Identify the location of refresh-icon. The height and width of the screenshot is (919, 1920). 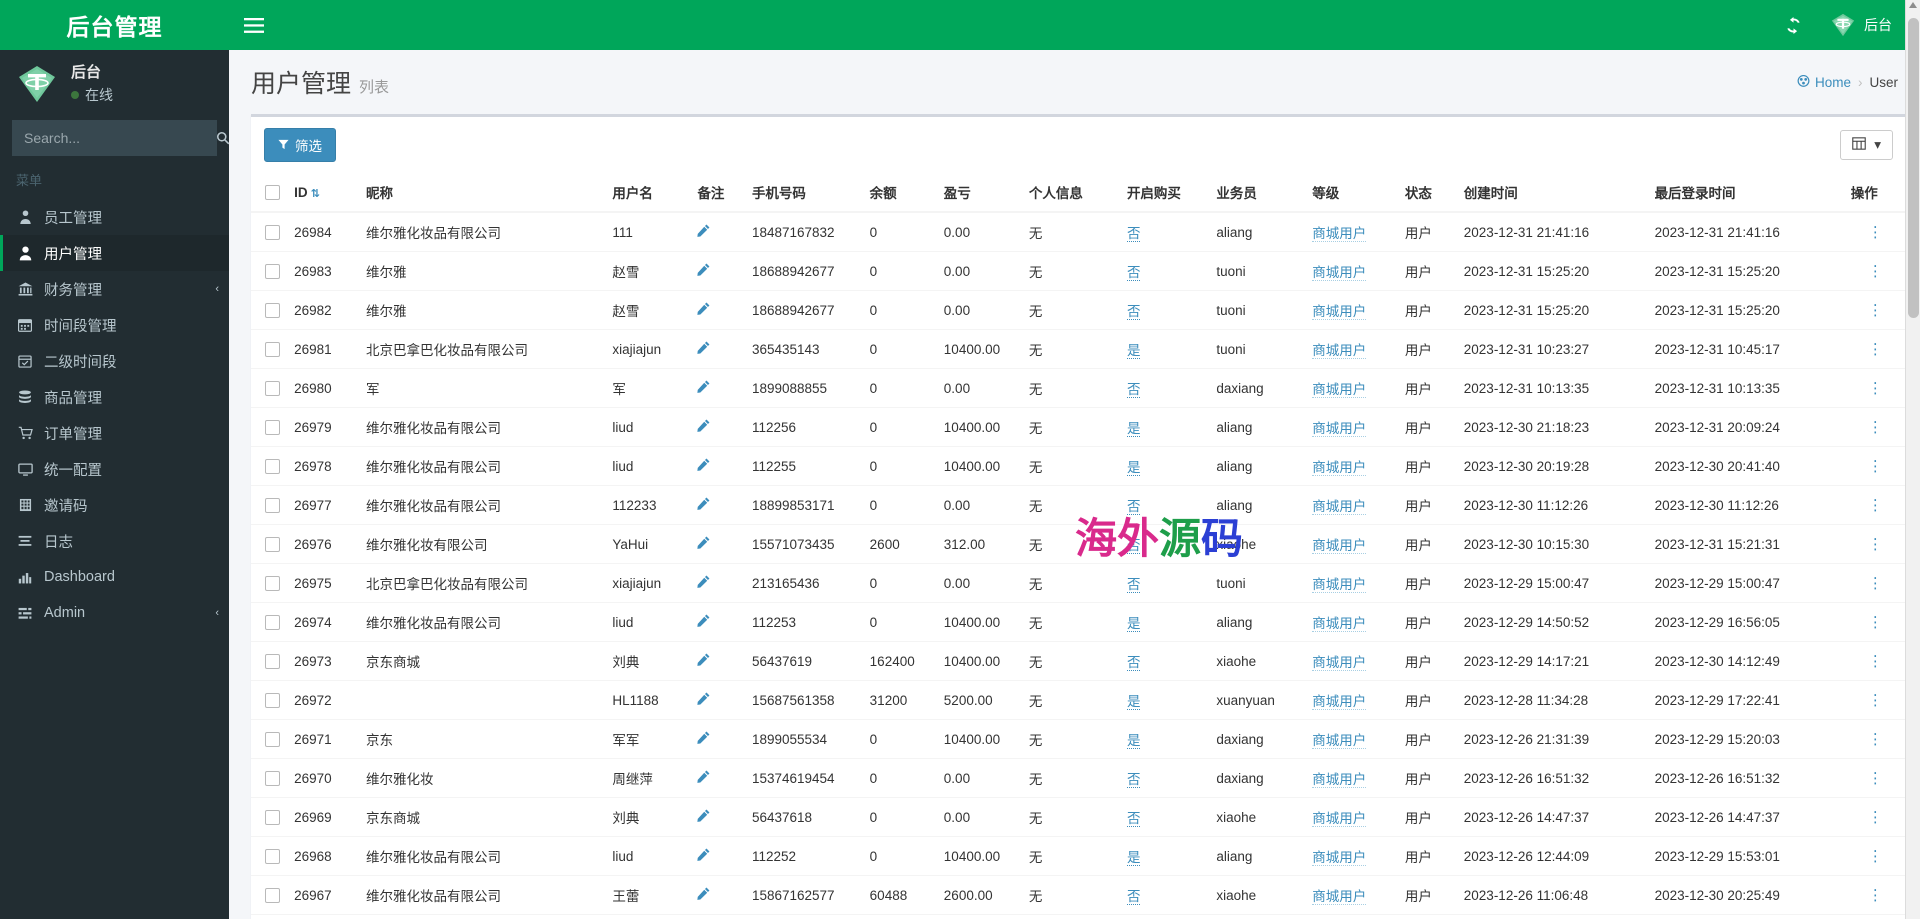
(1793, 25).